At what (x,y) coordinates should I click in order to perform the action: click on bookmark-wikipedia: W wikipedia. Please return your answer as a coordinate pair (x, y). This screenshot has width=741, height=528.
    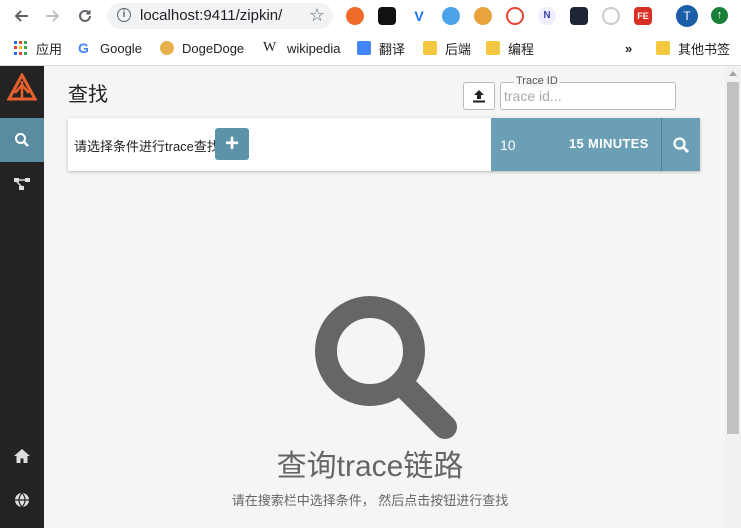
    Looking at the image, I should click on (301, 48).